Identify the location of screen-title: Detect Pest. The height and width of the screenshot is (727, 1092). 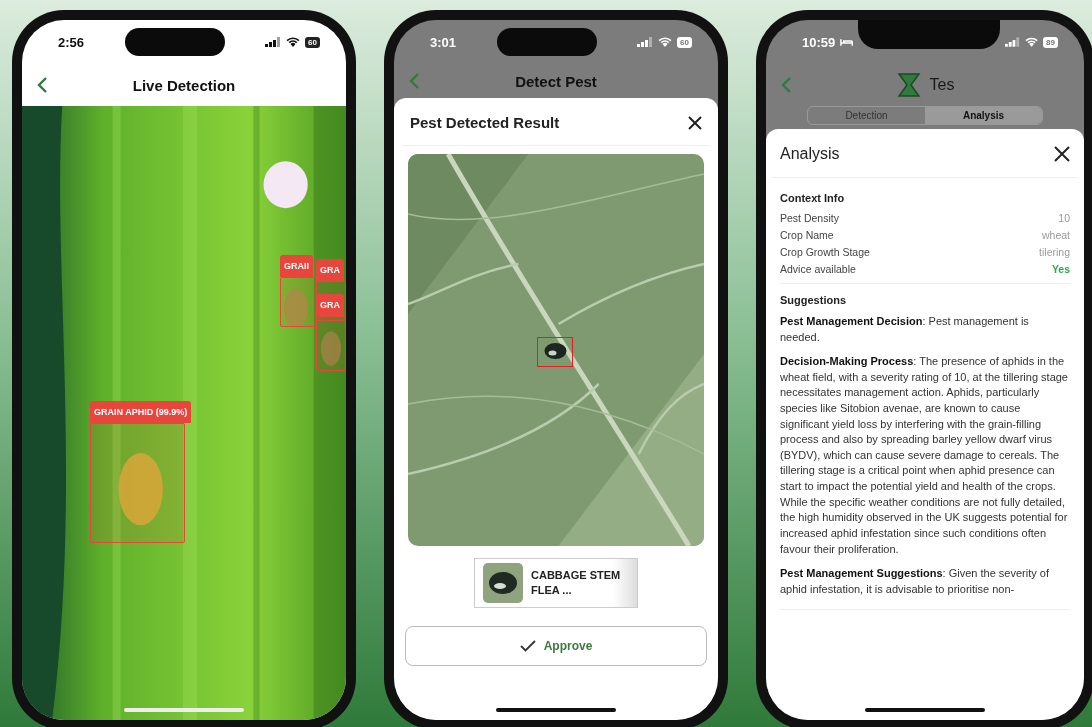
(556, 81).